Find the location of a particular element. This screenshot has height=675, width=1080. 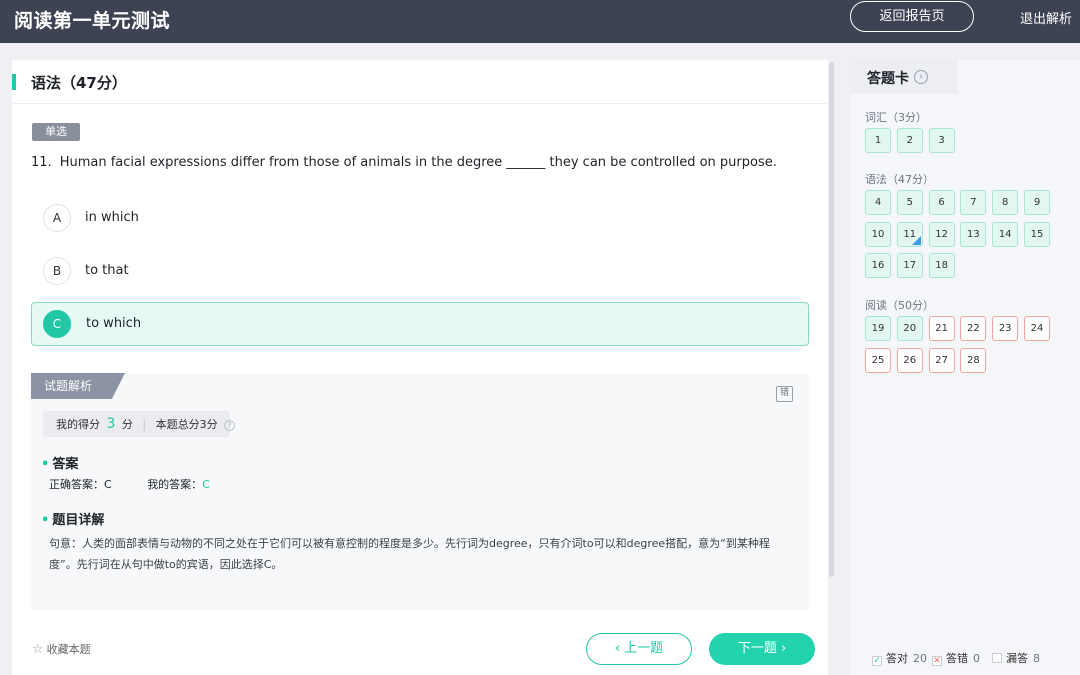

legend-wrong-count: 0 is located at coordinates (976, 658).